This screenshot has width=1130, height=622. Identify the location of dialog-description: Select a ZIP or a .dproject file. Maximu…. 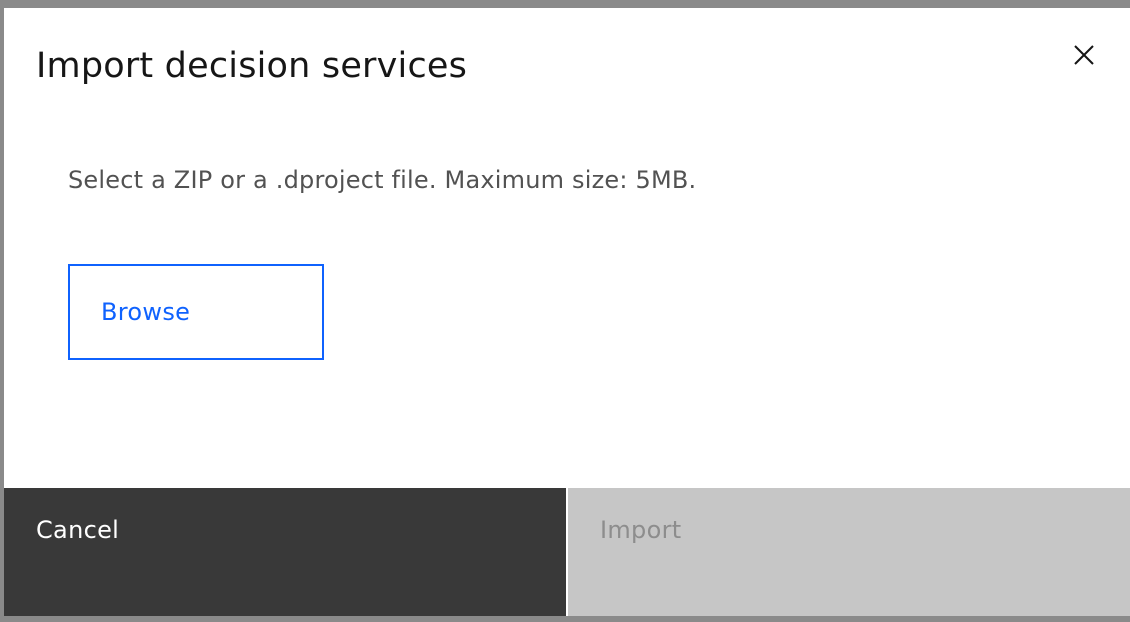
(382, 180).